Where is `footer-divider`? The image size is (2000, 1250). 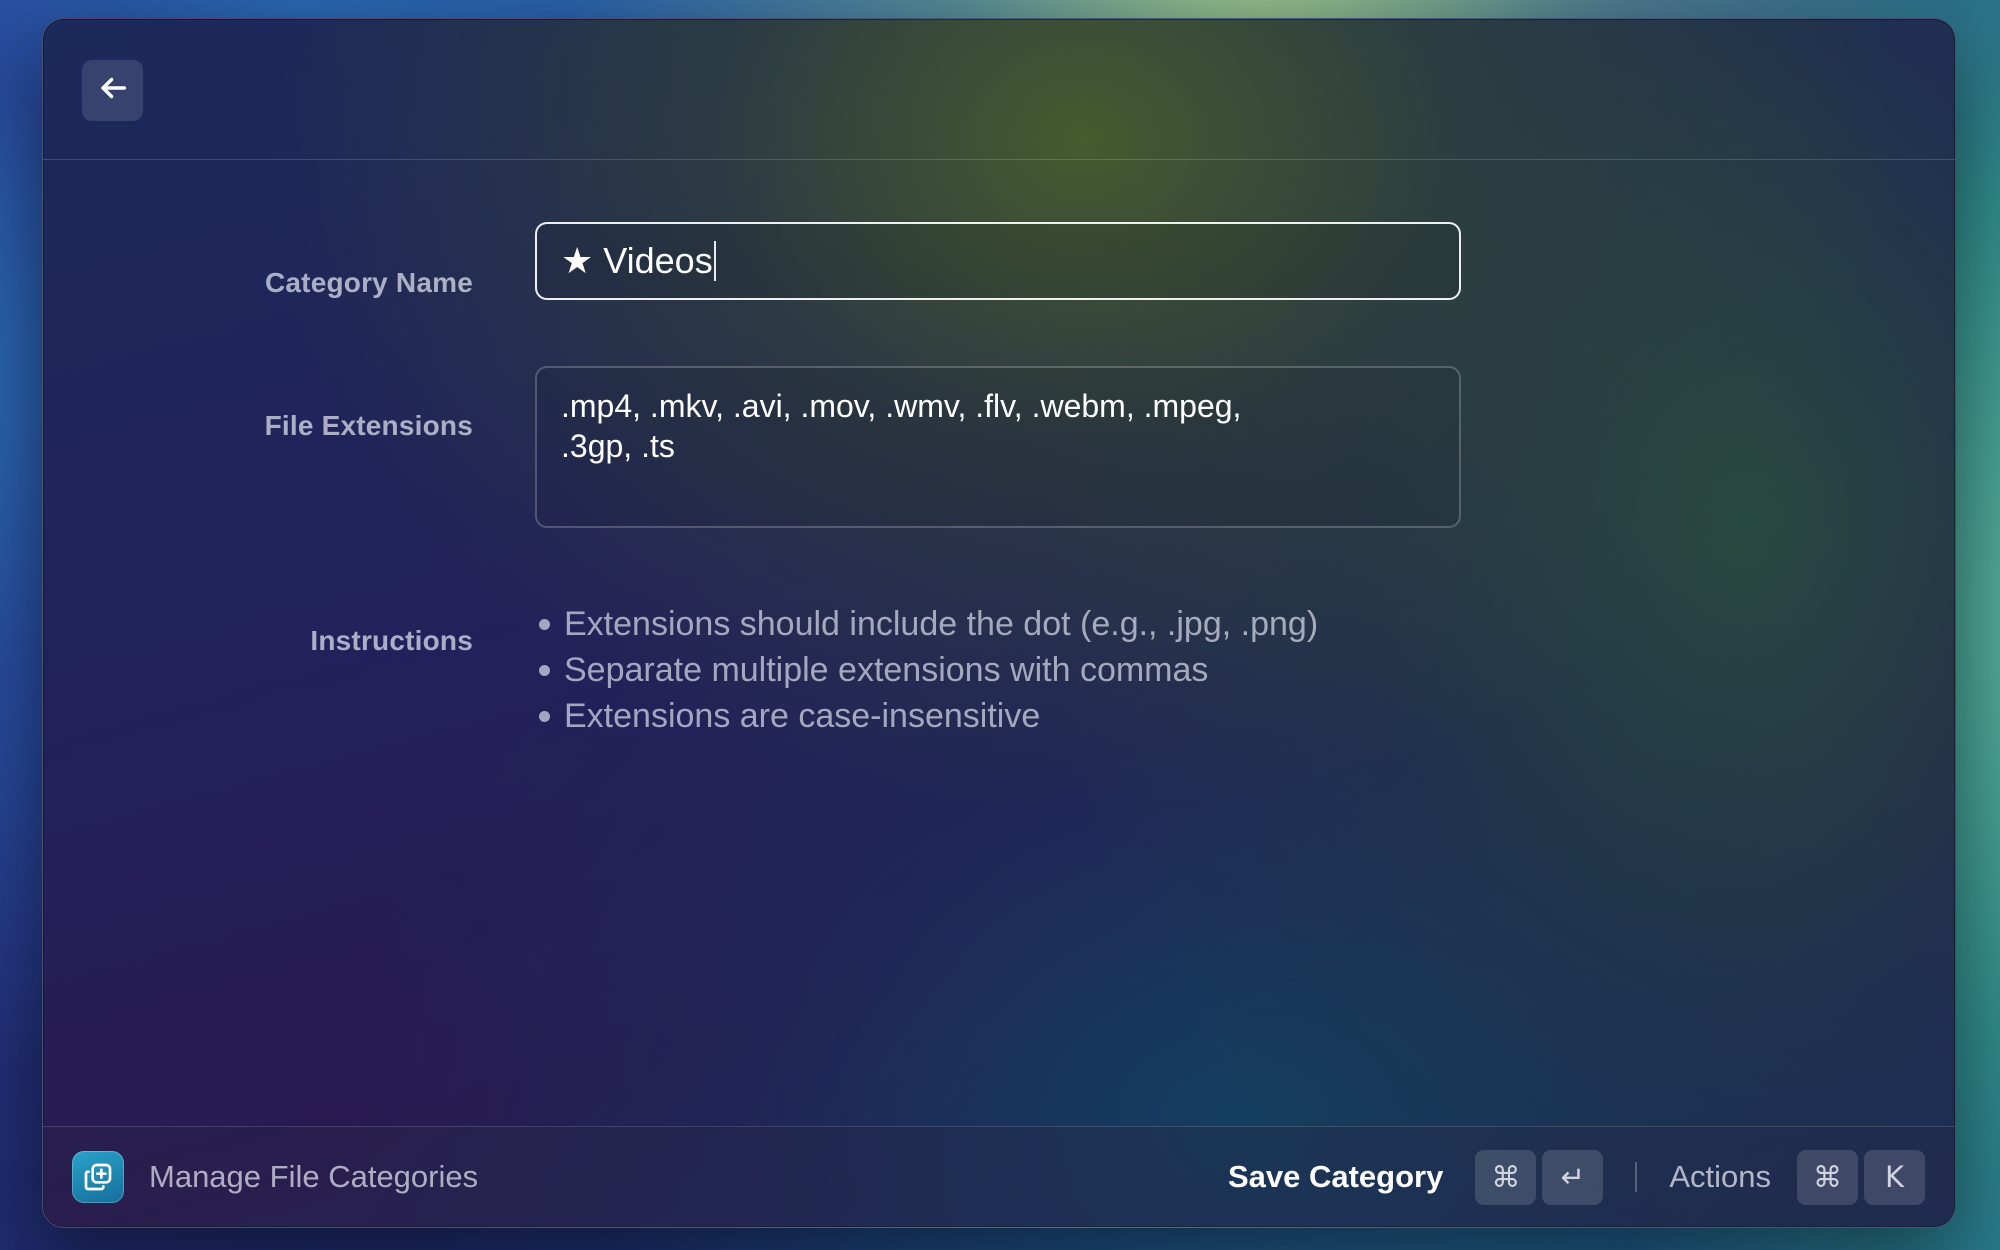
footer-divider is located at coordinates (1636, 1177).